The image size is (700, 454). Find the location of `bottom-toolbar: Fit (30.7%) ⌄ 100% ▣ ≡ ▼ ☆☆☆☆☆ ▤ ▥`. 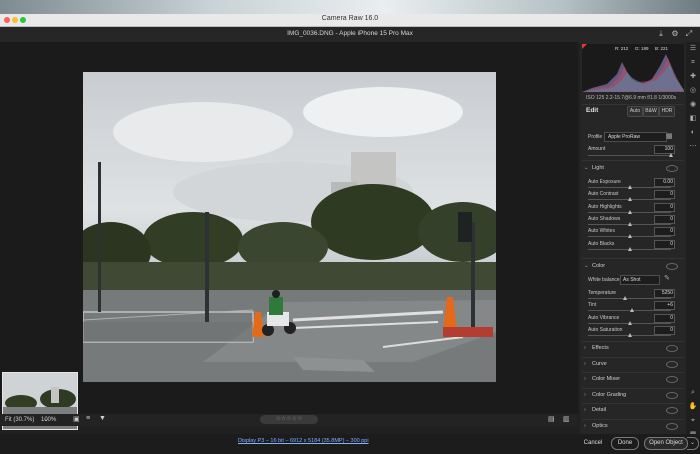

bottom-toolbar: Fit (30.7%) ⌄ 100% ▣ ≡ ▼ ☆☆☆☆☆ ▤ ▥ is located at coordinates (289, 420).